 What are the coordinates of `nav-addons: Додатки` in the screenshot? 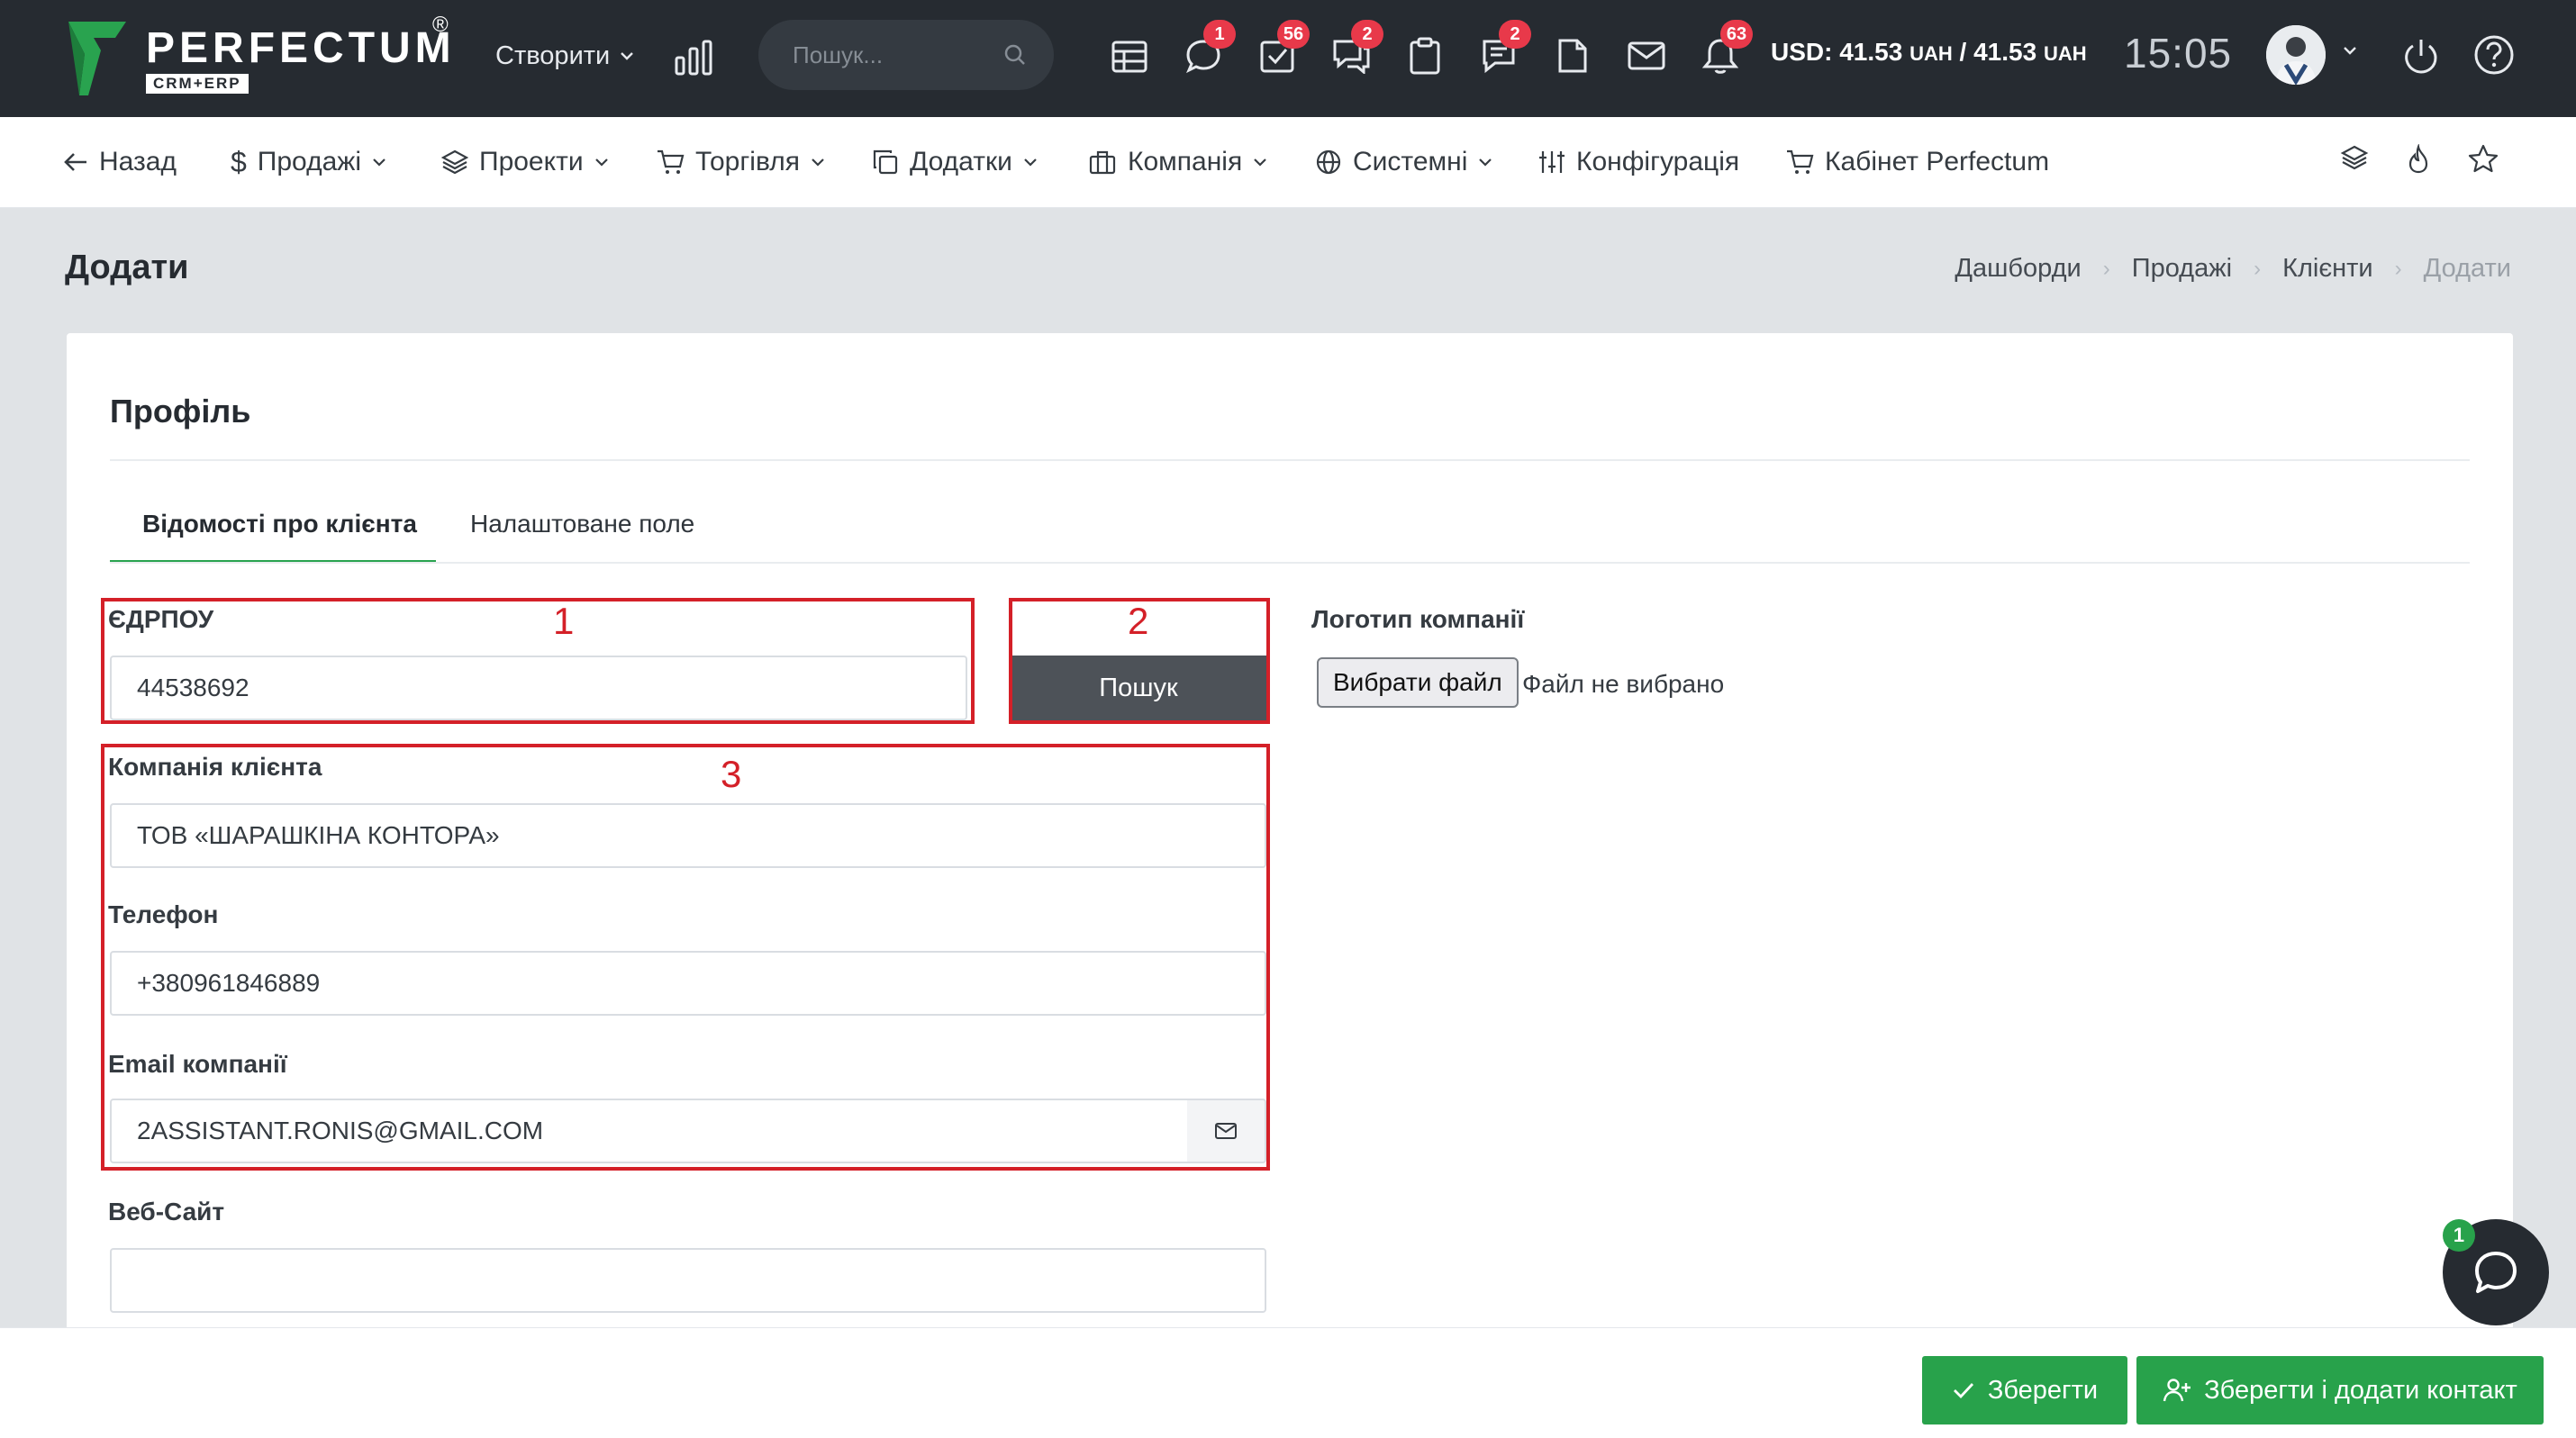 It's located at (955, 162).